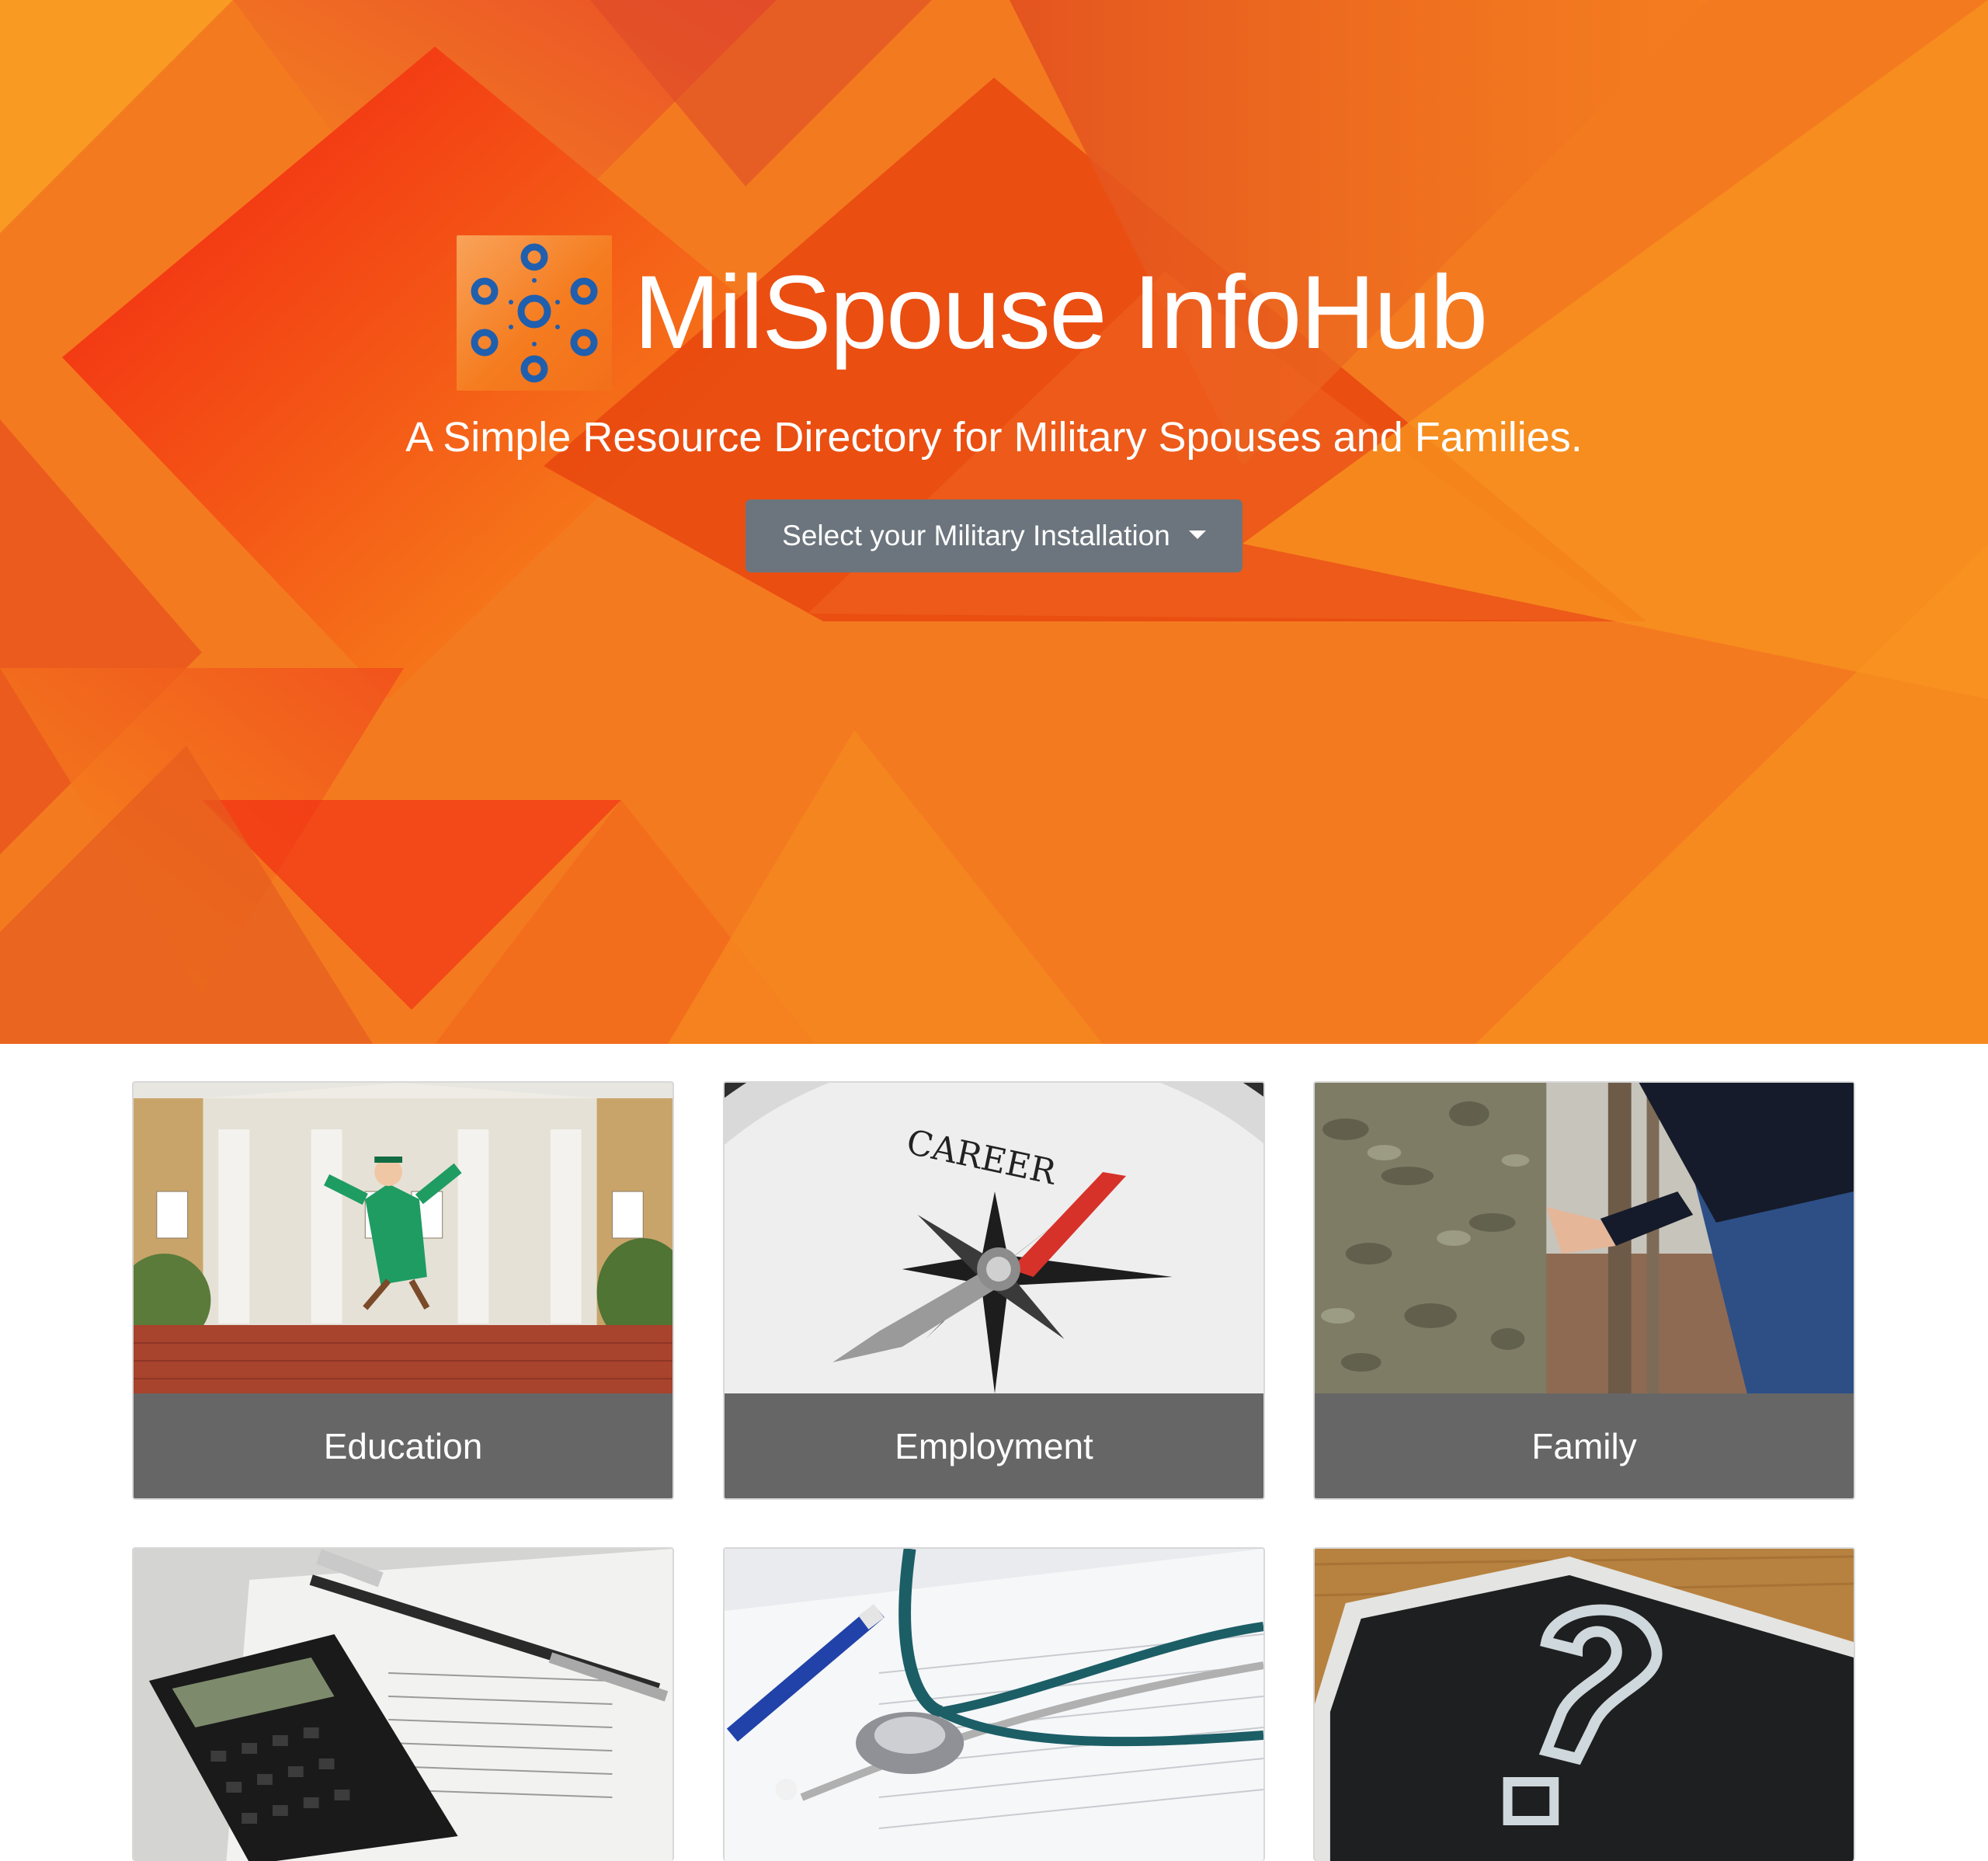  I want to click on question-mark-chalkboard-photo, so click(1584, 1705).